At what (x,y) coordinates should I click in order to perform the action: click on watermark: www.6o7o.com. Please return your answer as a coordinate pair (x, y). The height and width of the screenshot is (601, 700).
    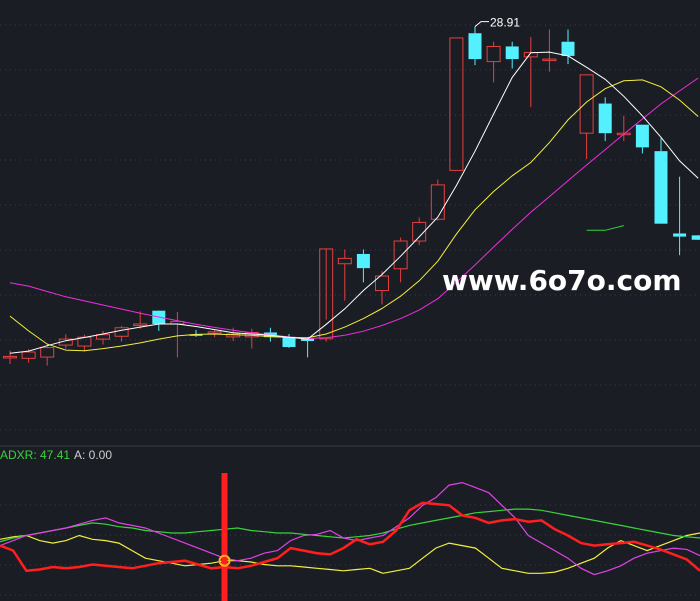
    Looking at the image, I should click on (562, 280).